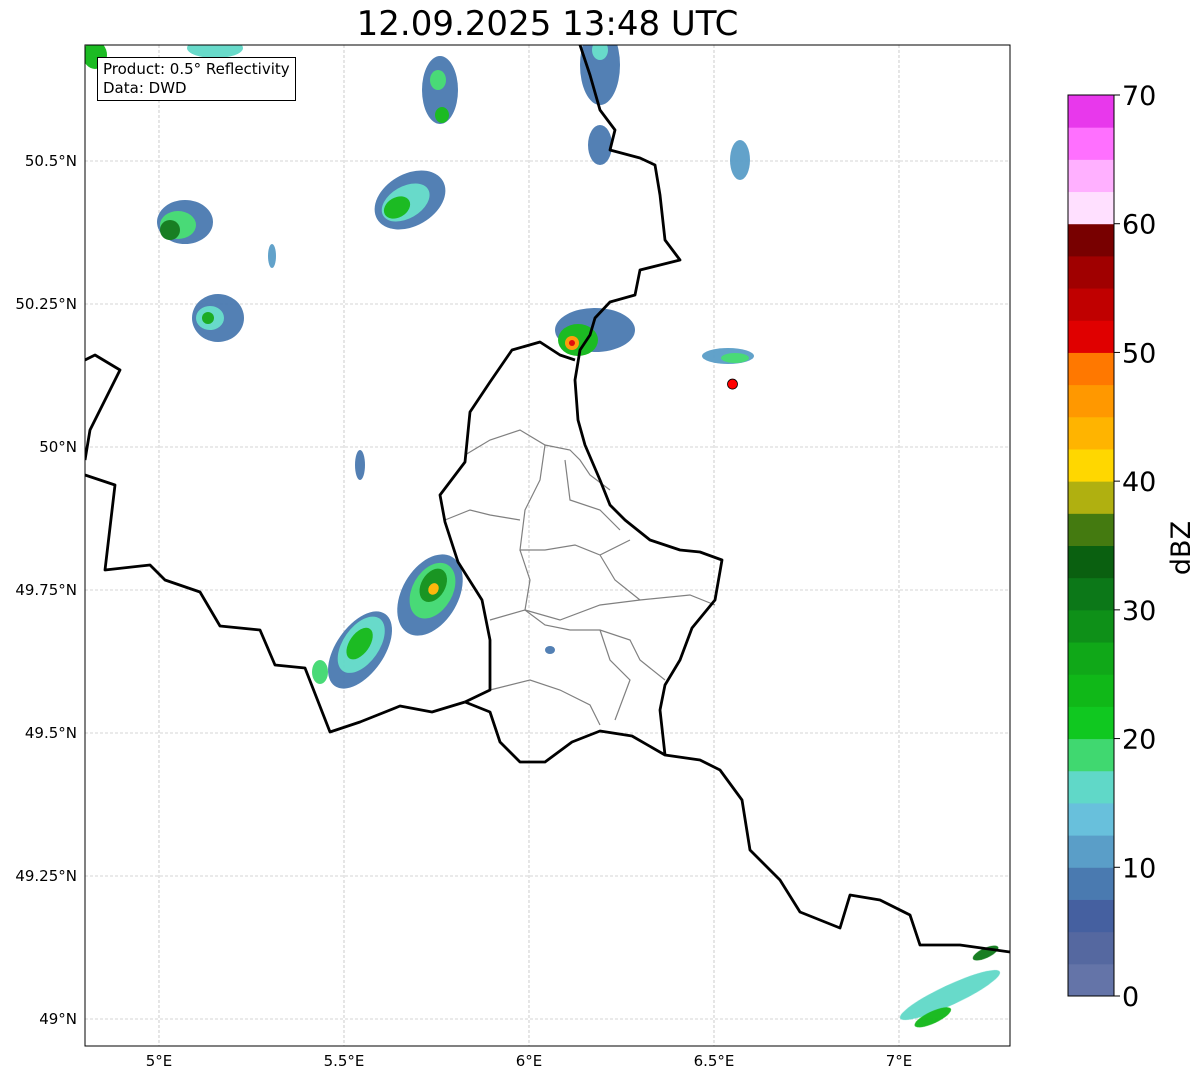 The width and height of the screenshot is (1202, 1081). What do you see at coordinates (58, 447) in the screenshot?
I see `lat-tick-label: 50°N` at bounding box center [58, 447].